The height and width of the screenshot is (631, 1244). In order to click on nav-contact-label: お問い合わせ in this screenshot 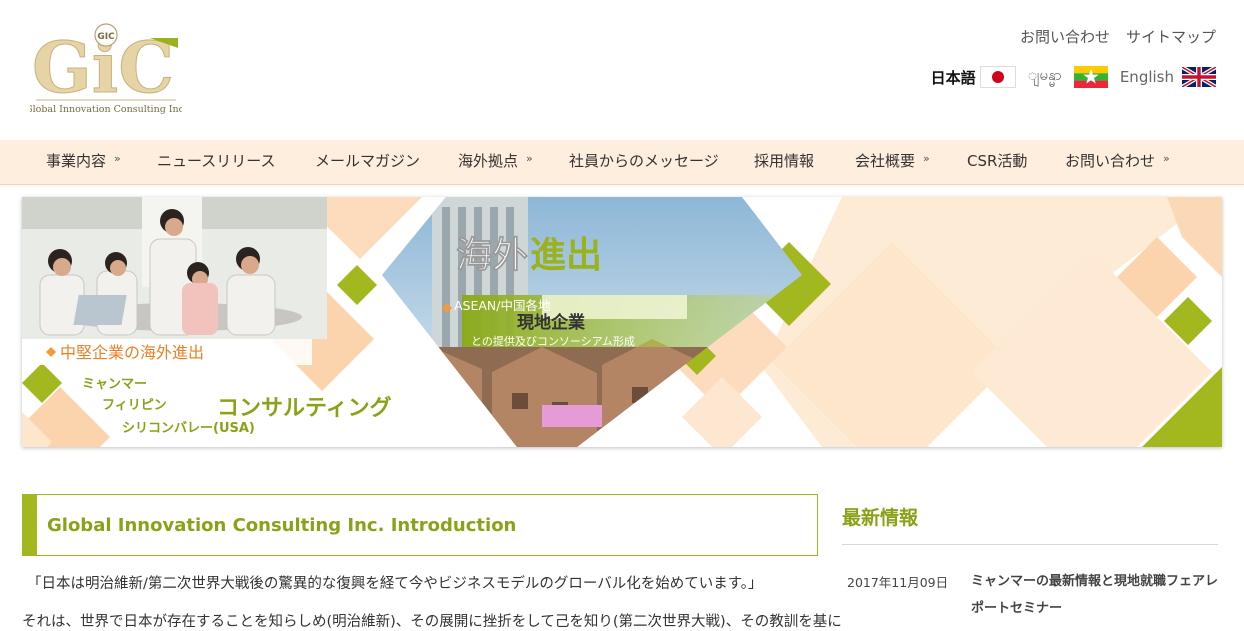, I will do `click(1110, 161)`.